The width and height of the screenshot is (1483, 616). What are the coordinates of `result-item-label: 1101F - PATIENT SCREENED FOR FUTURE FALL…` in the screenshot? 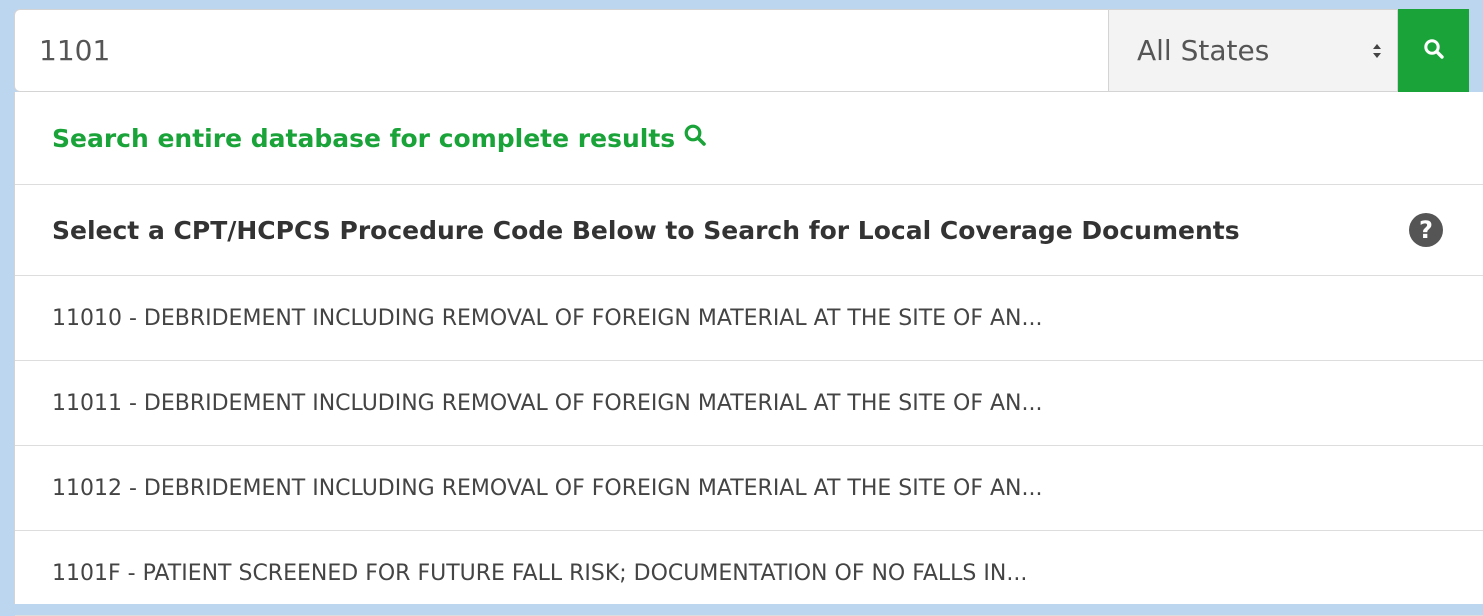 It's located at (540, 573).